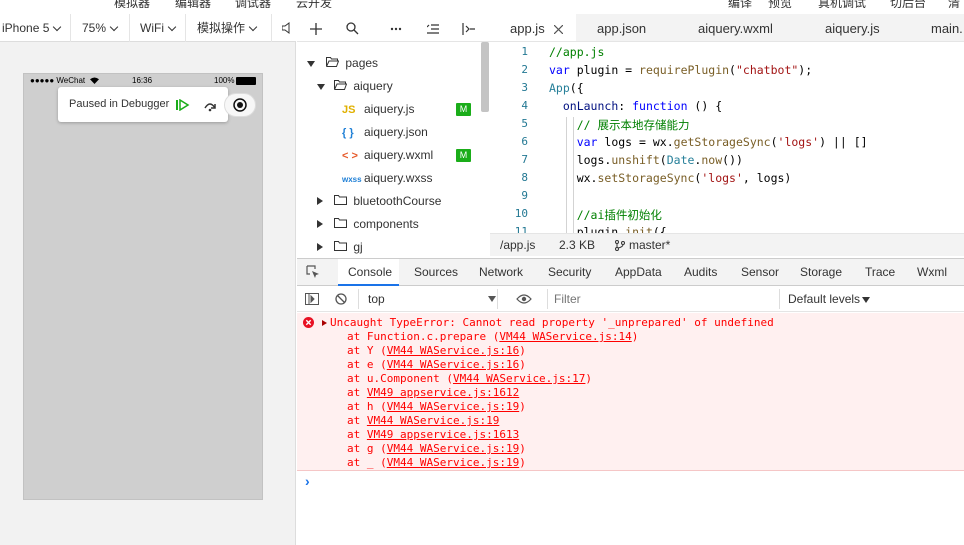  I want to click on add-icon, so click(316, 29).